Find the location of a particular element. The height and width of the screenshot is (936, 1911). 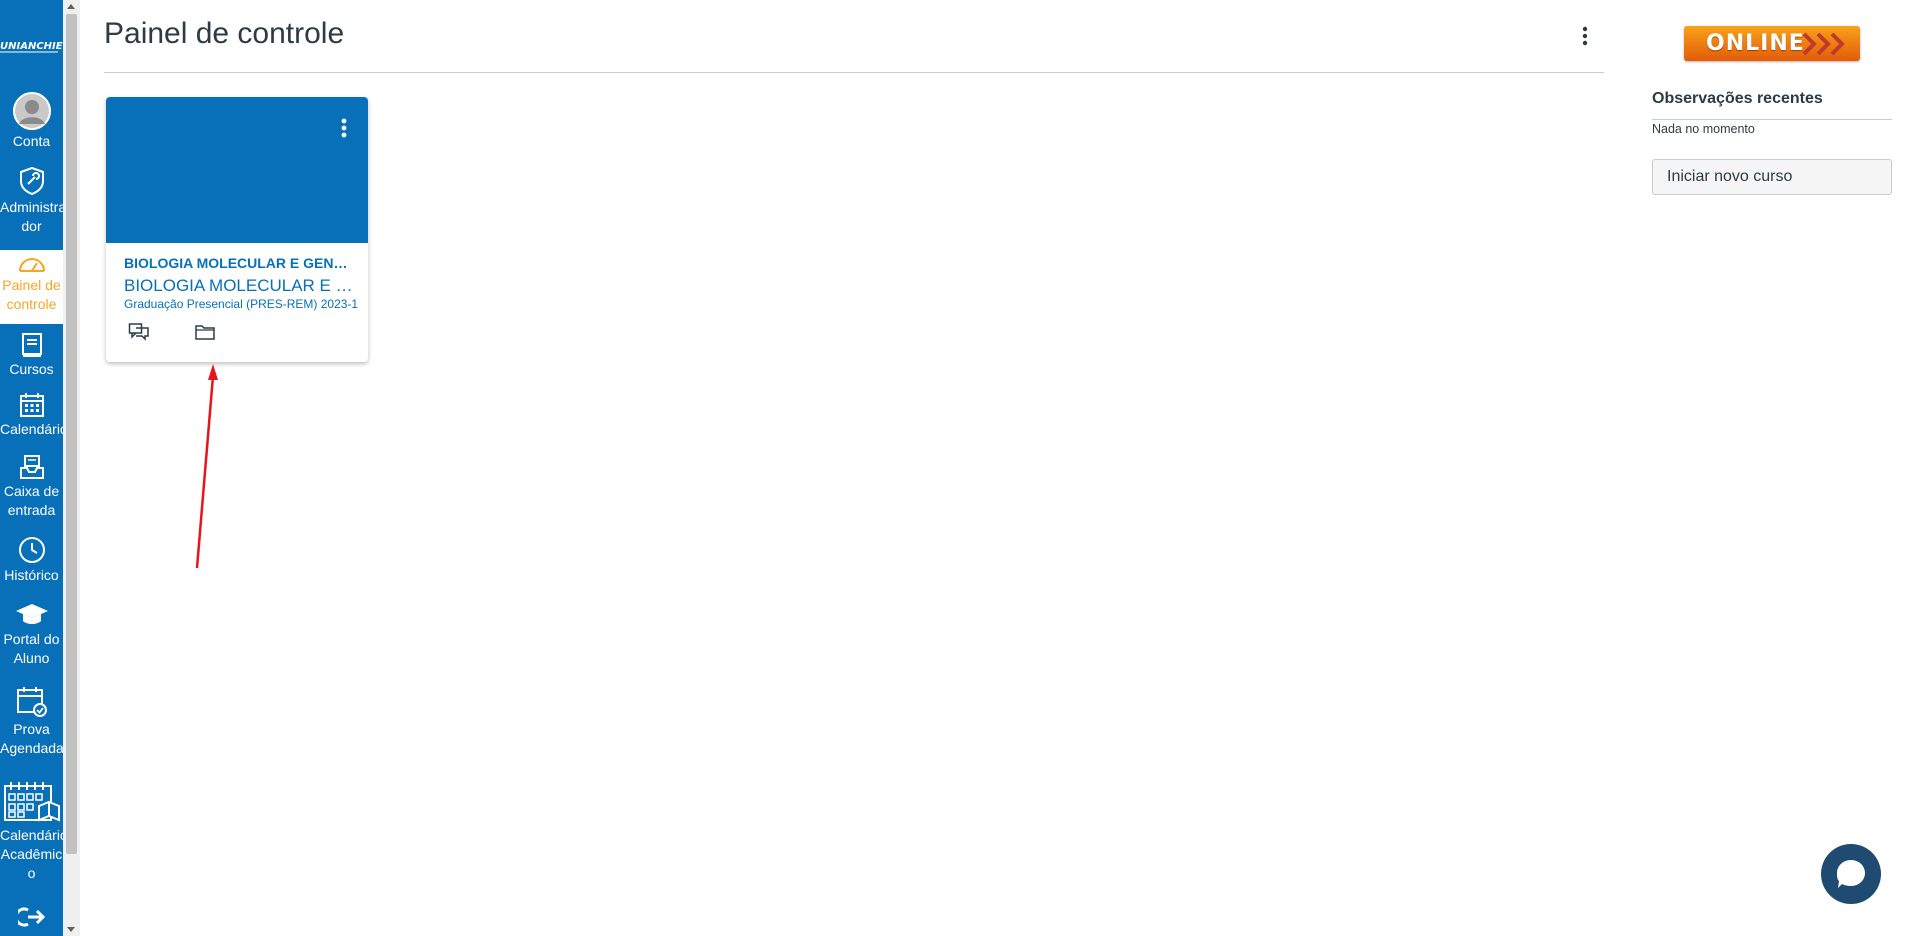

chat-bubble-icon is located at coordinates (1851, 874).